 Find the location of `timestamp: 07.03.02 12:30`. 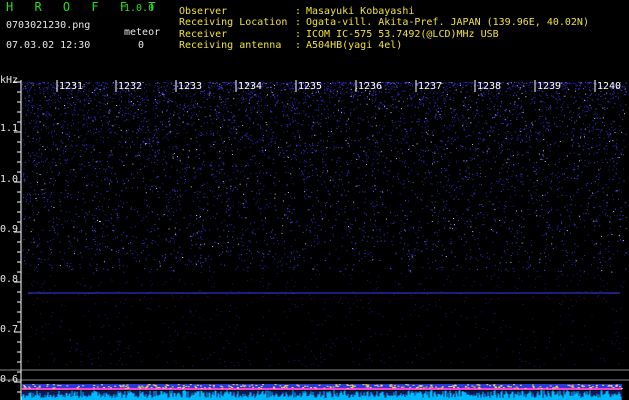

timestamp: 07.03.02 12:30 is located at coordinates (48, 45).